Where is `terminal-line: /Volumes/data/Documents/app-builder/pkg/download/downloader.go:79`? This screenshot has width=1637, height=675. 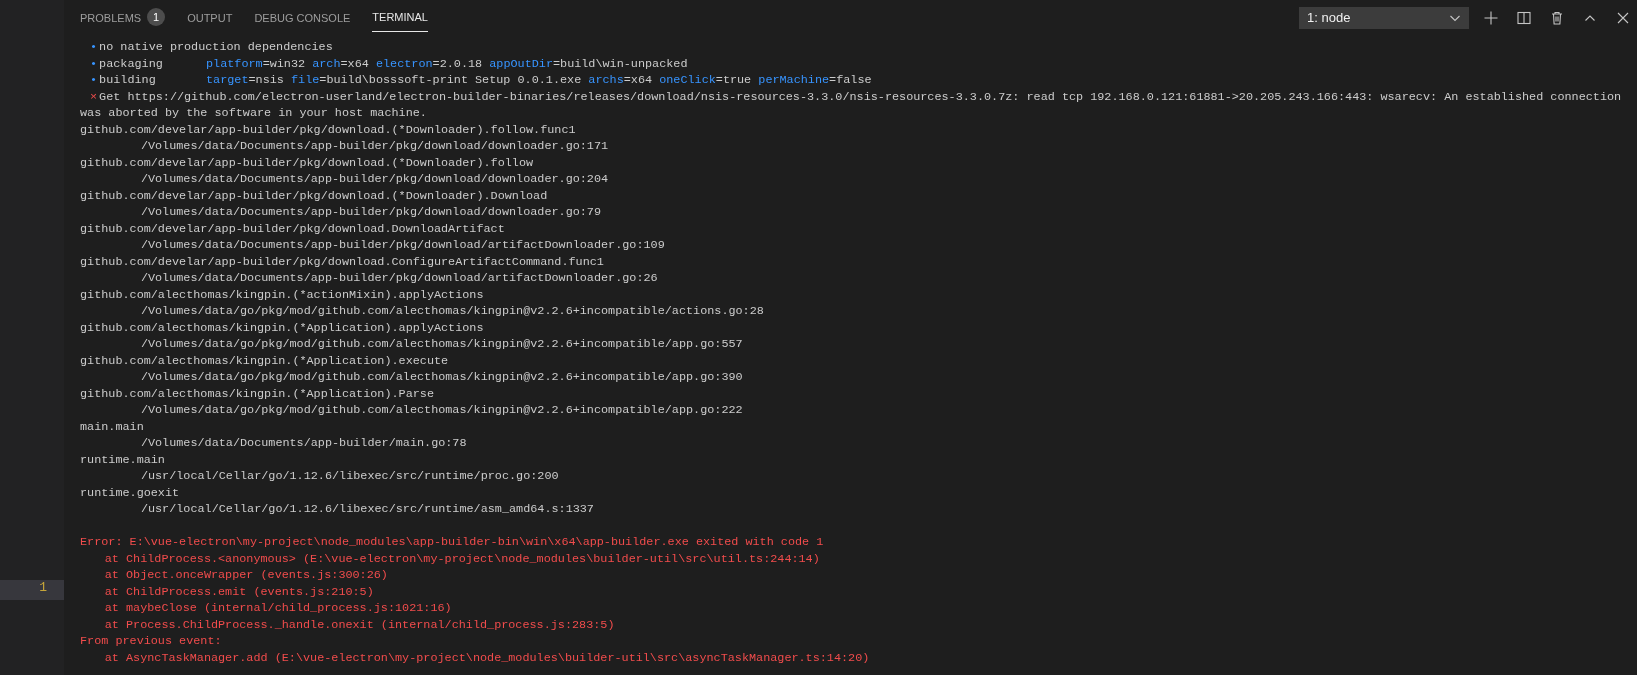 terminal-line: /Volumes/data/Documents/app-builder/pkg/download/downloader.go:79 is located at coordinates (371, 212).